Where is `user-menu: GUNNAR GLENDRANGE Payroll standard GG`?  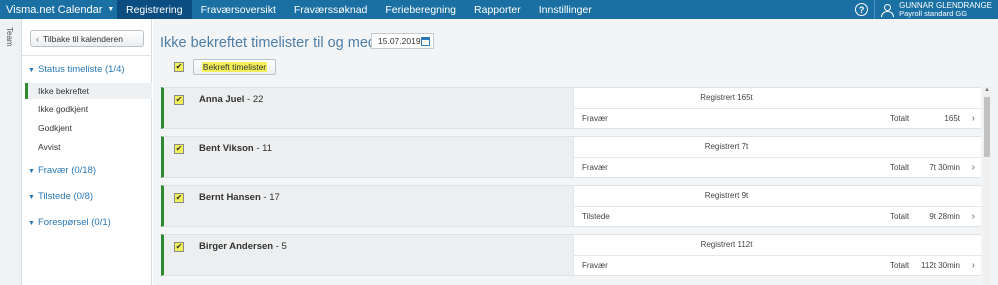 user-menu: GUNNAR GLENDRANGE Payroll standard GG is located at coordinates (945, 9).